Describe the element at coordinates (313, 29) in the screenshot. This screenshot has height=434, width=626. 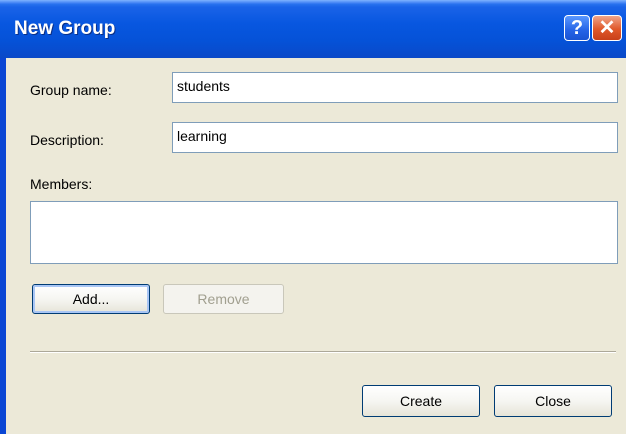
I see `title-bar: New Group ? ✕` at that location.